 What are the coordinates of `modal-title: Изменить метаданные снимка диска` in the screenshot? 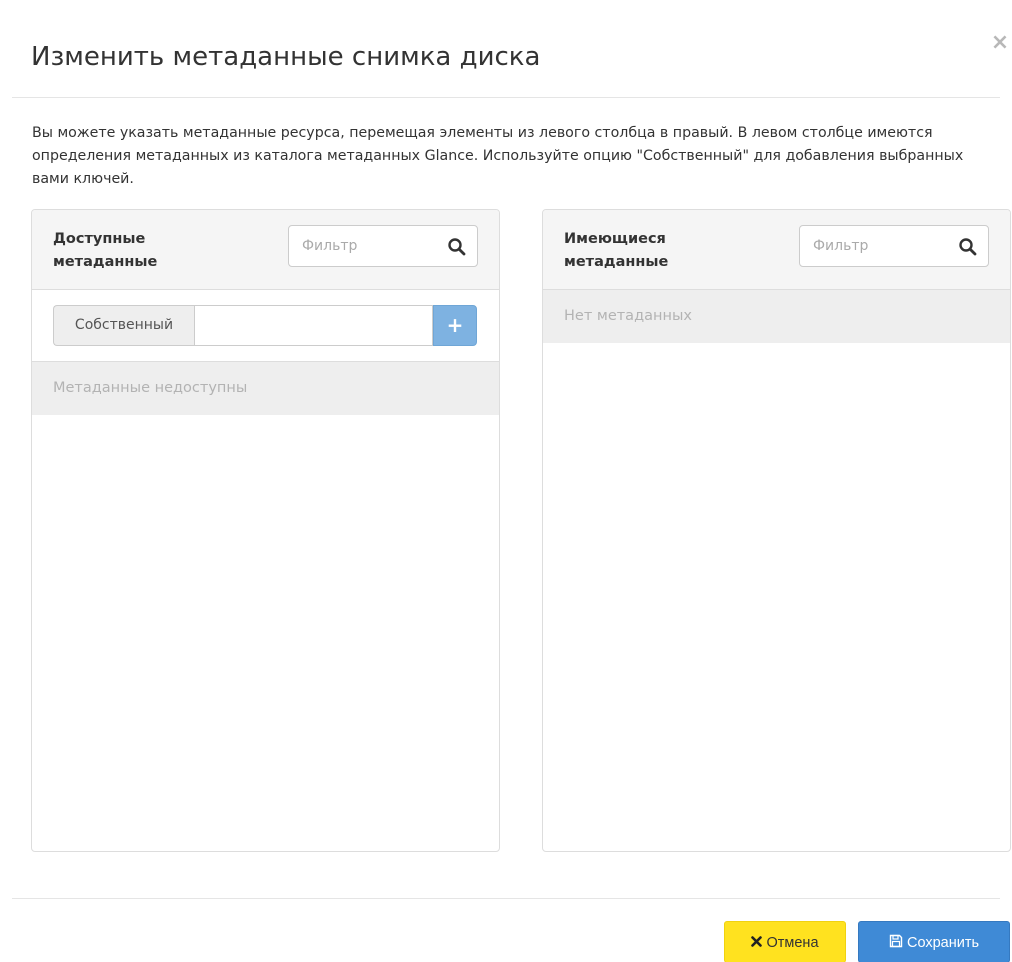 It's located at (286, 57).